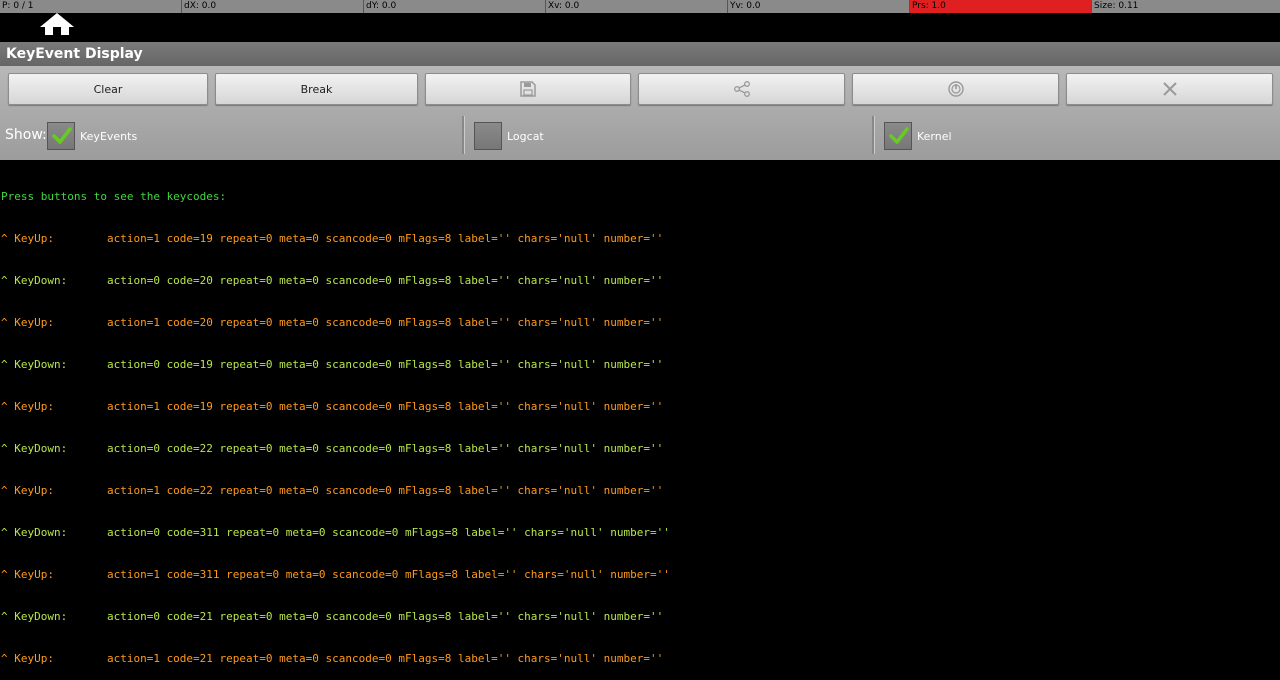  Describe the element at coordinates (316, 89) in the screenshot. I see `break-button: Break` at that location.